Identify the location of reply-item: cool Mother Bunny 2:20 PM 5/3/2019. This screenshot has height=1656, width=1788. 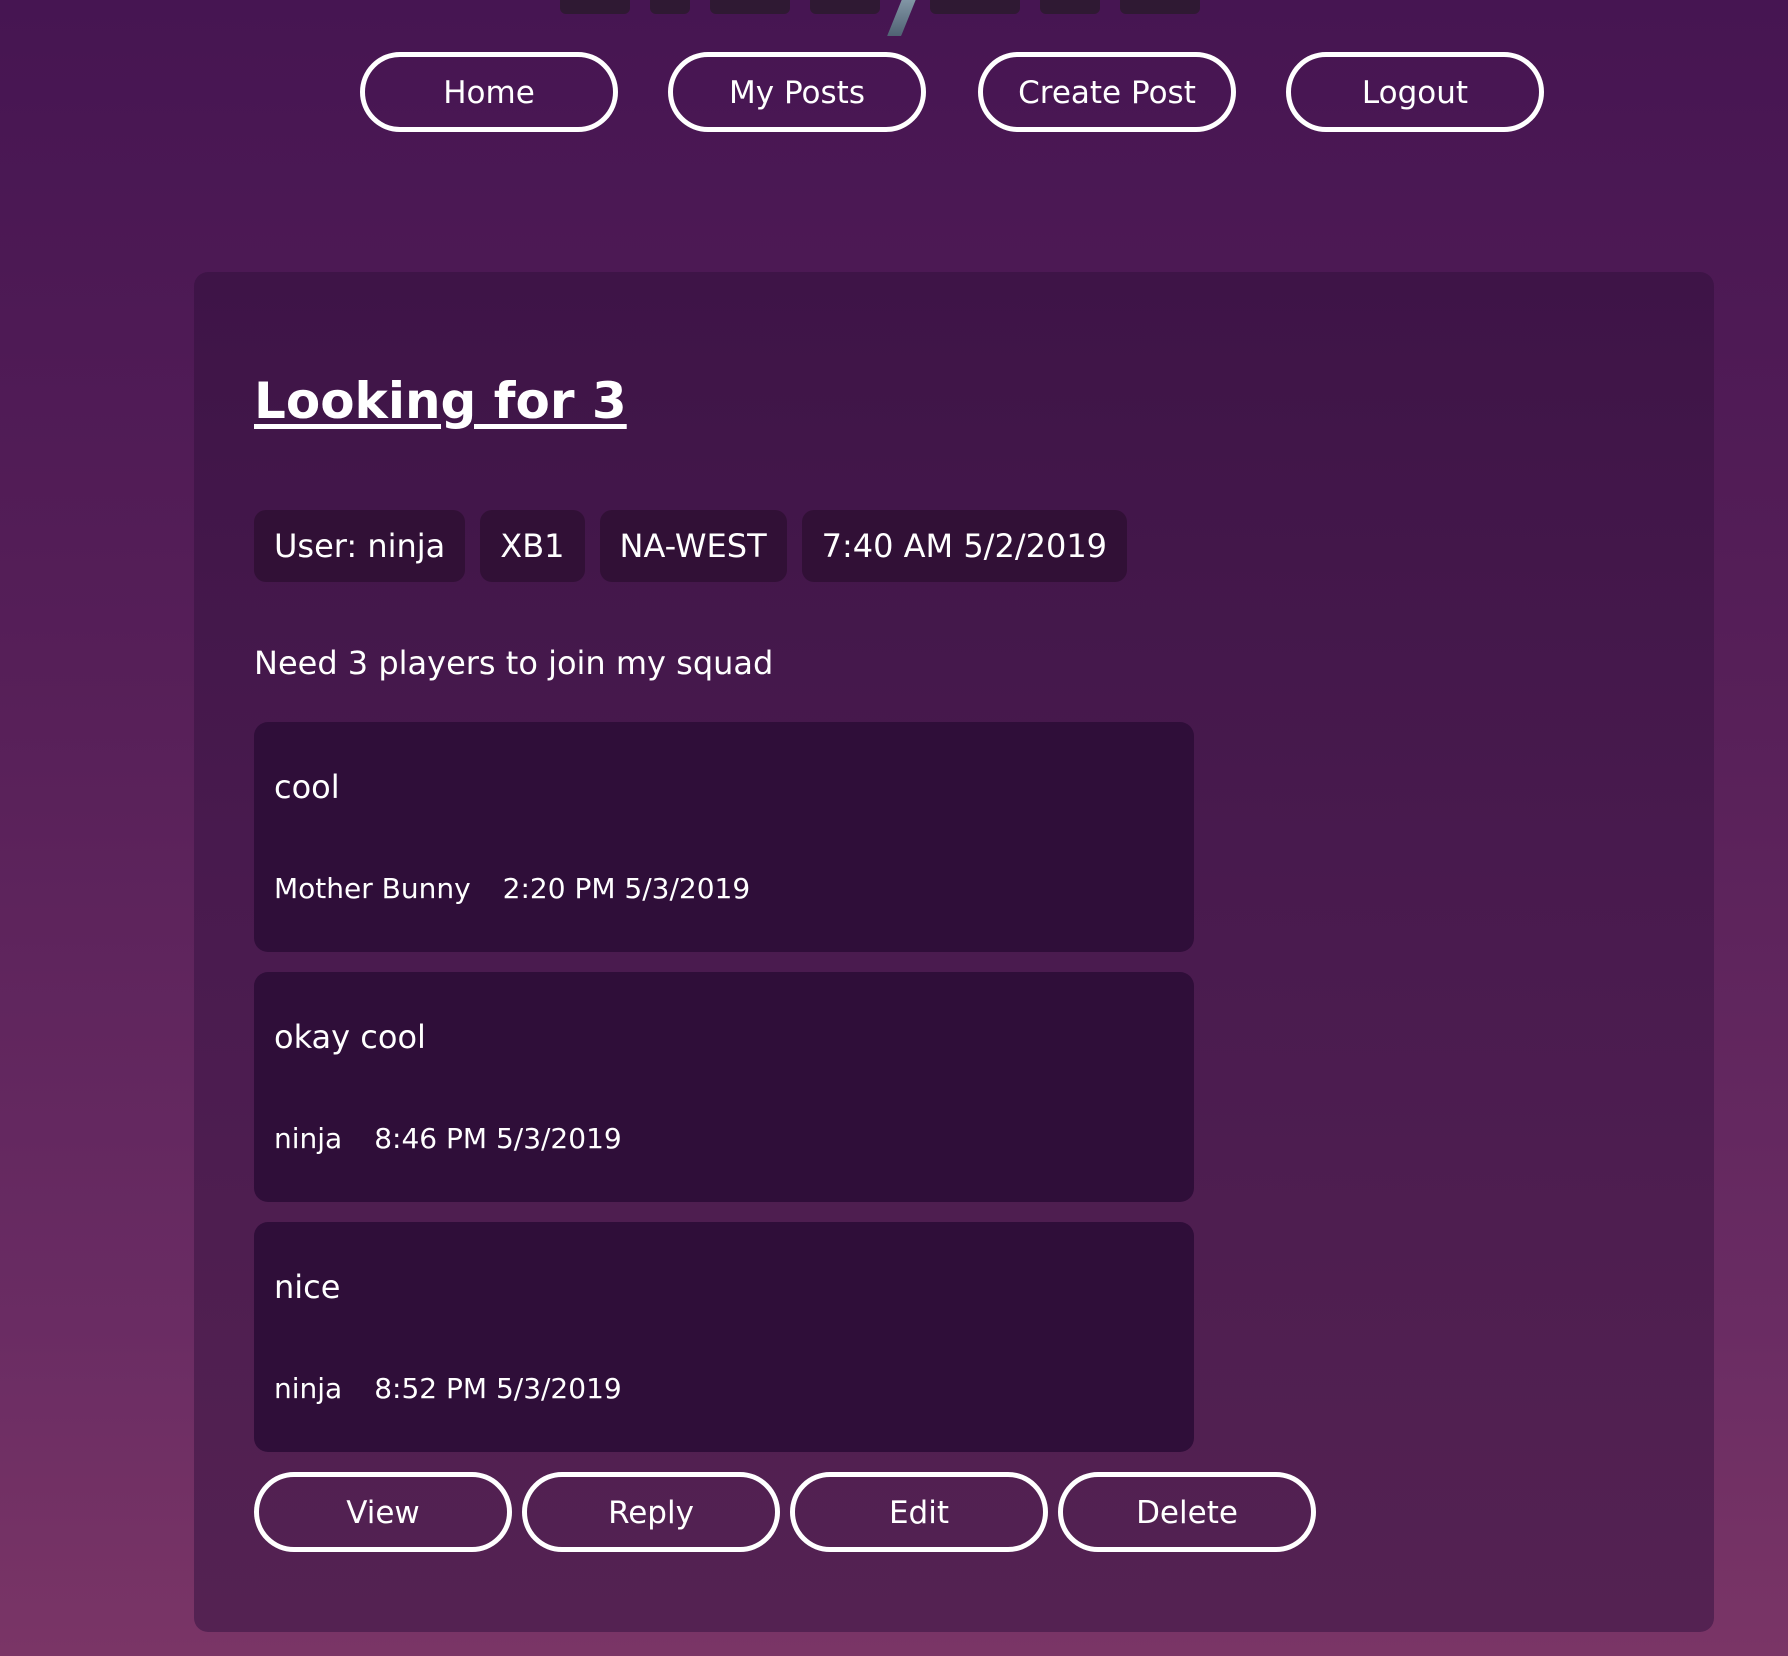
(724, 837).